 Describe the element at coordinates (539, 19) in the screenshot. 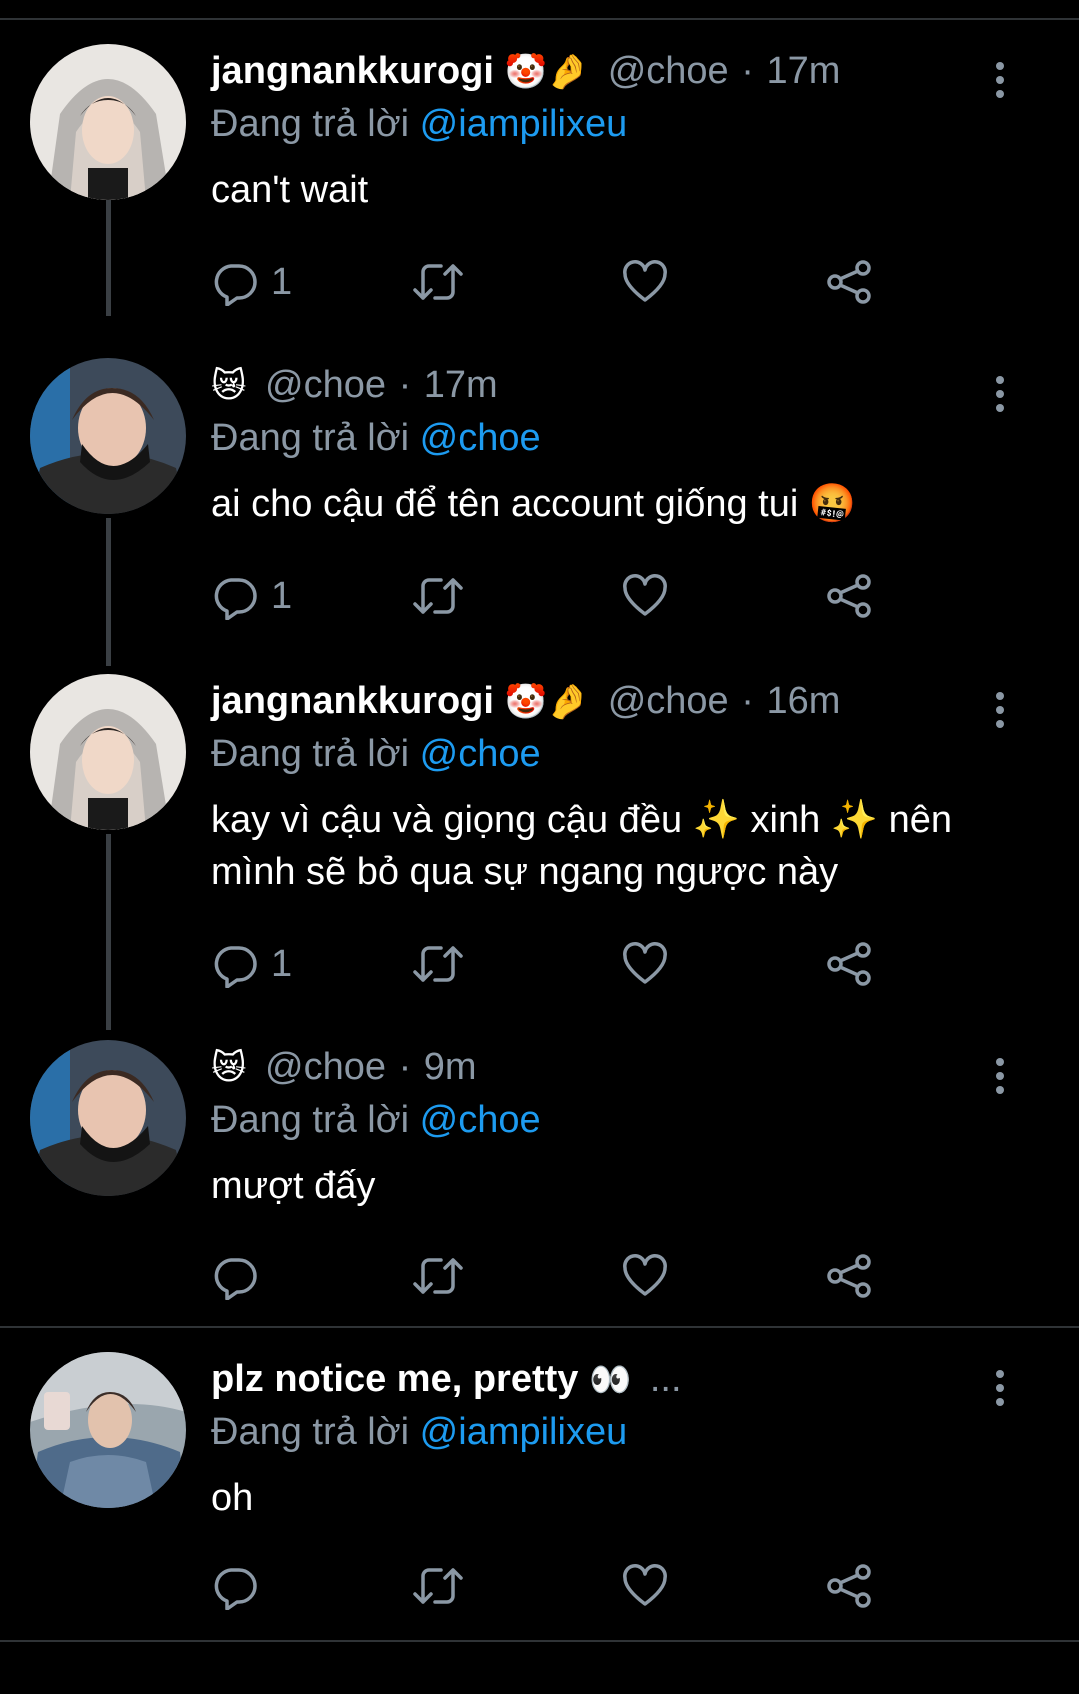

I see `top-divider` at that location.